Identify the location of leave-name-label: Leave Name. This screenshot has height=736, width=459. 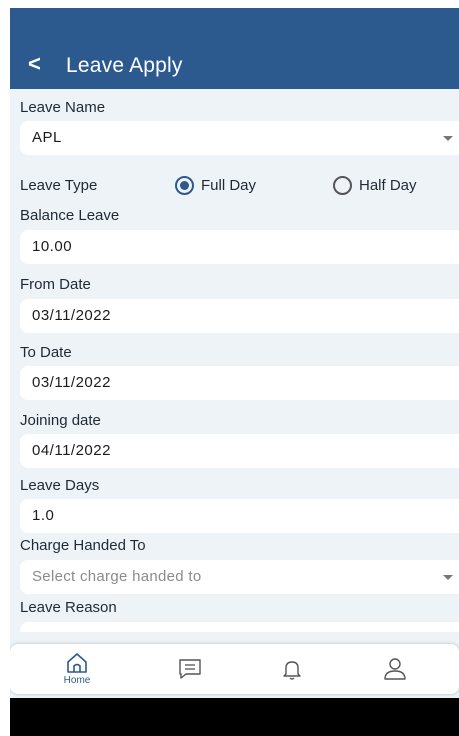
(63, 107).